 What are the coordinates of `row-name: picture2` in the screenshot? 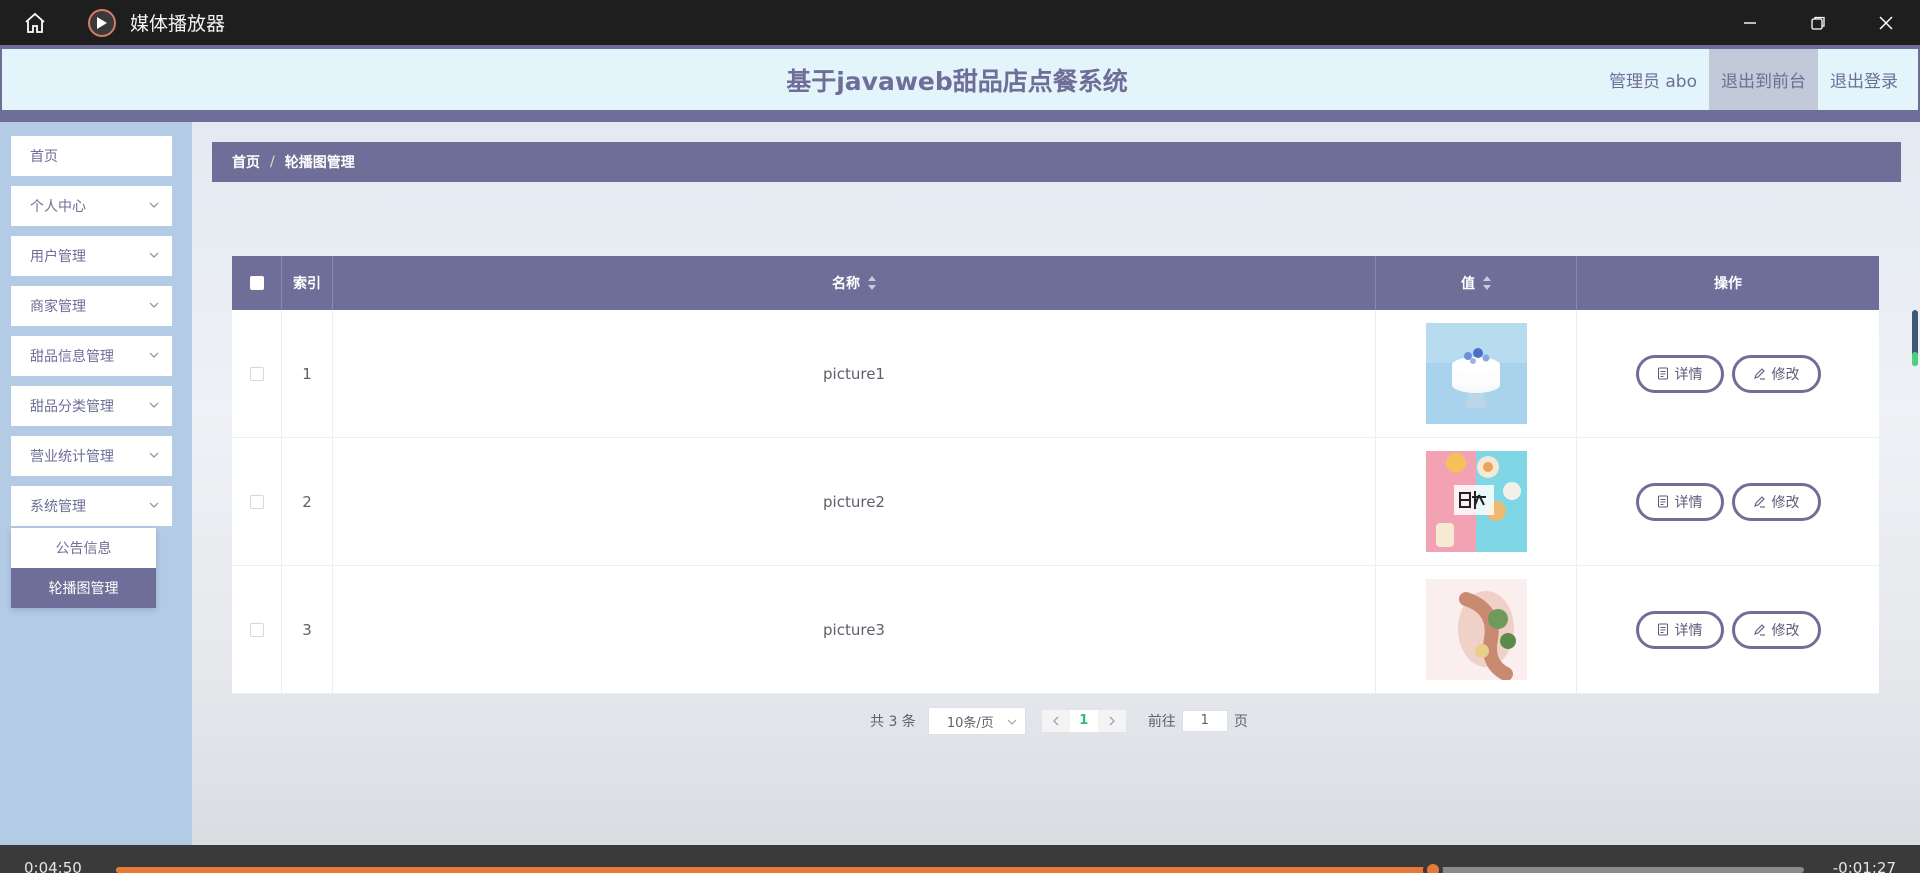 It's located at (854, 501).